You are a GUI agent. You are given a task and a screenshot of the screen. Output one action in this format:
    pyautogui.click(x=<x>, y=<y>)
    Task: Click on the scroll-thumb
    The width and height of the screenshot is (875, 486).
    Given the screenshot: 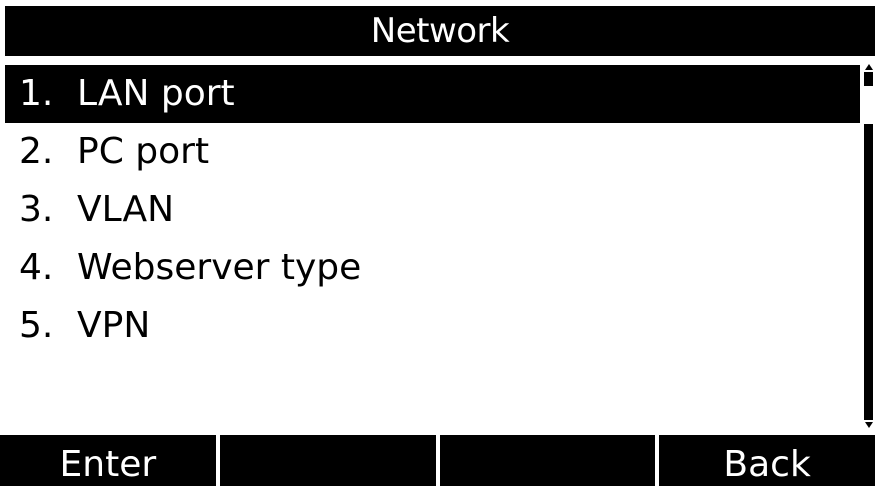 What is the action you would take?
    pyautogui.click(x=868, y=105)
    